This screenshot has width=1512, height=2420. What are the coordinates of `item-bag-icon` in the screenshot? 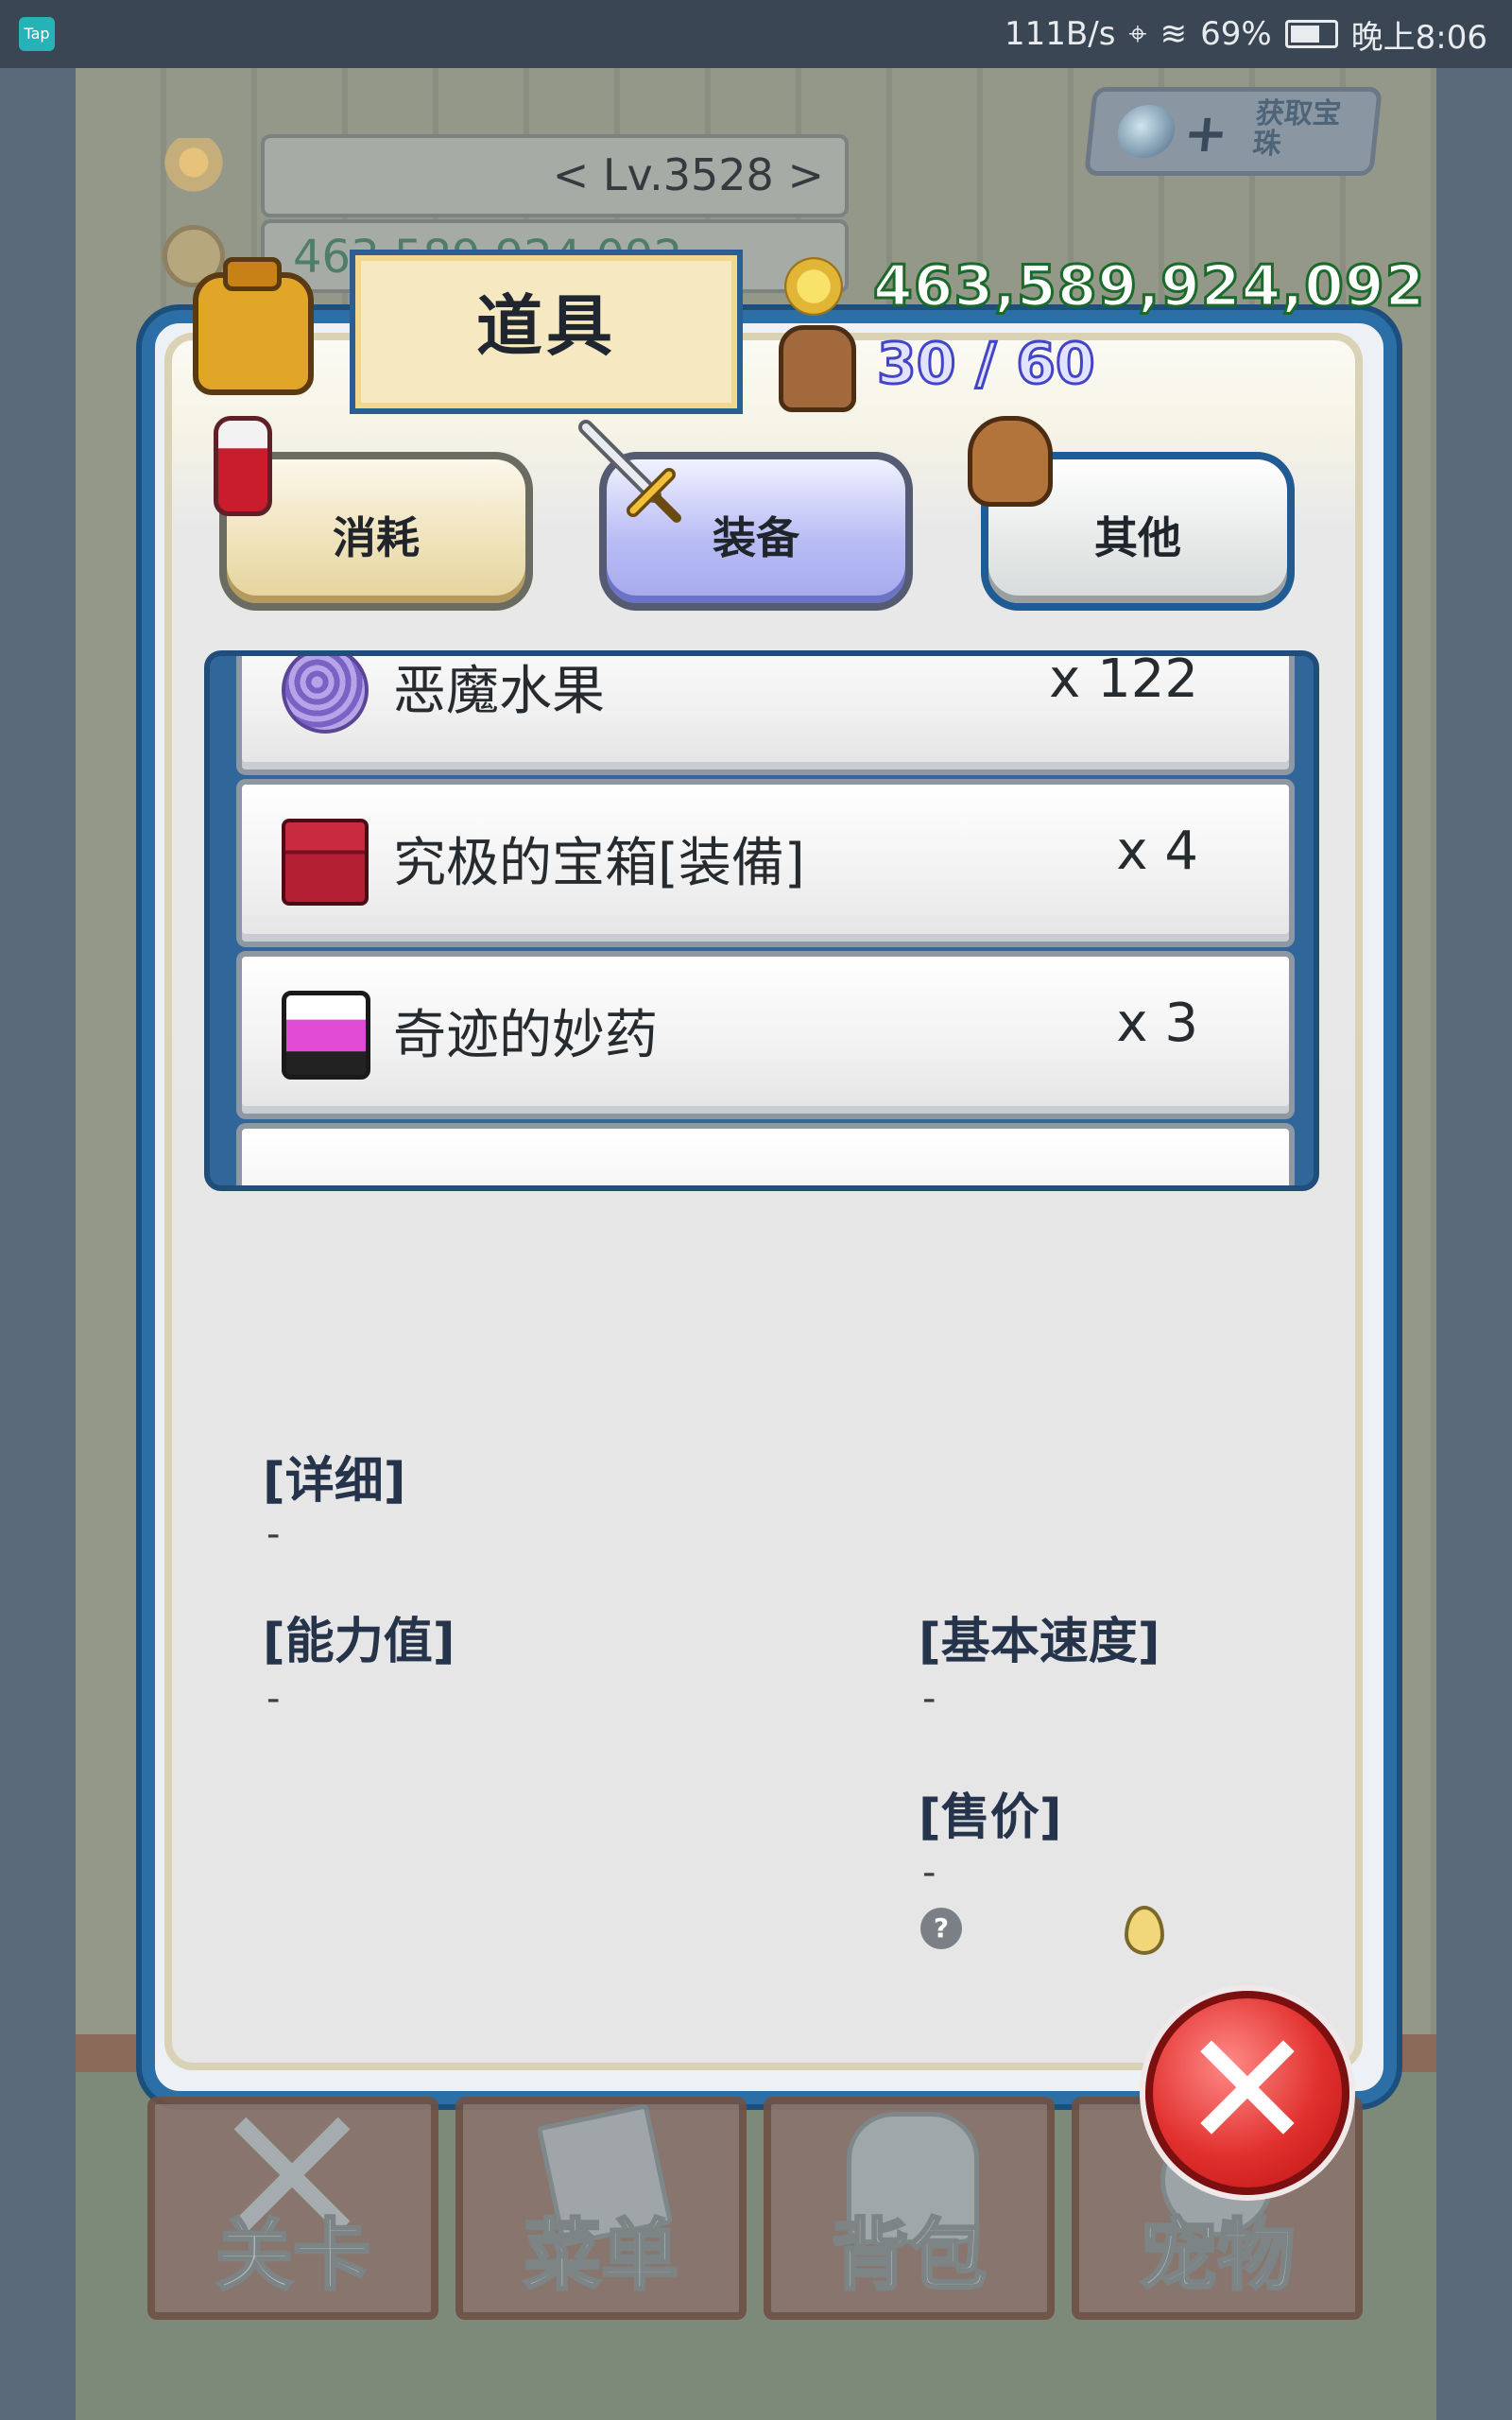 It's located at (253, 326).